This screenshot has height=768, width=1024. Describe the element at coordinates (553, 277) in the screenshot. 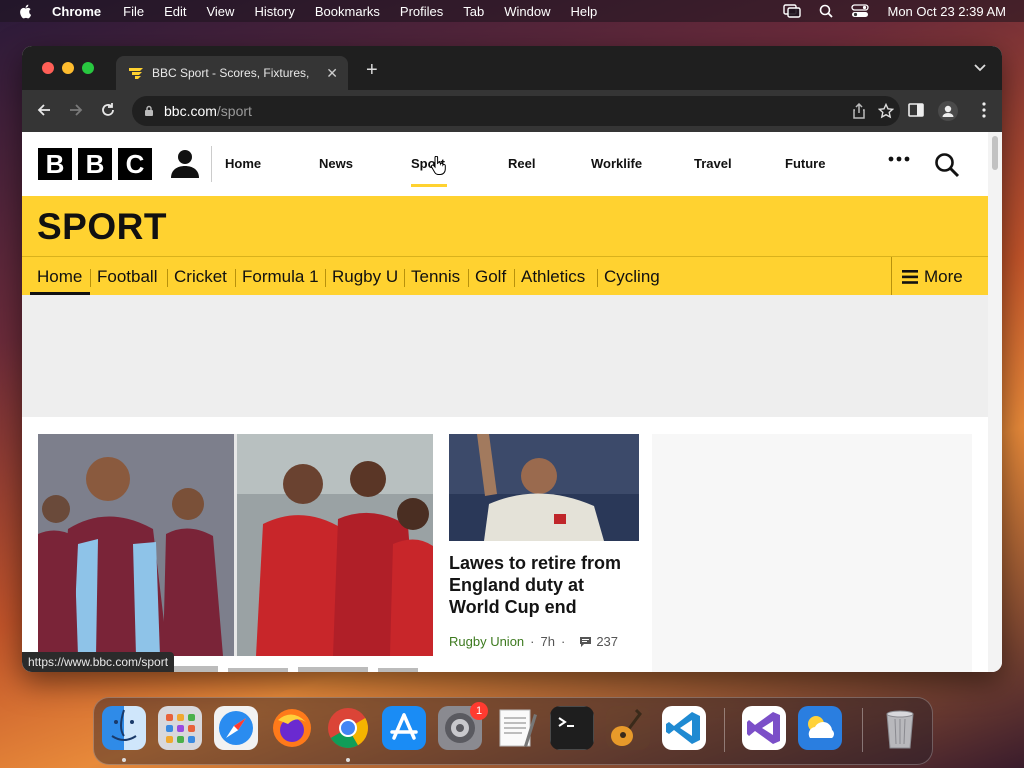

I see `sport-nav-athletics: Athletics` at that location.